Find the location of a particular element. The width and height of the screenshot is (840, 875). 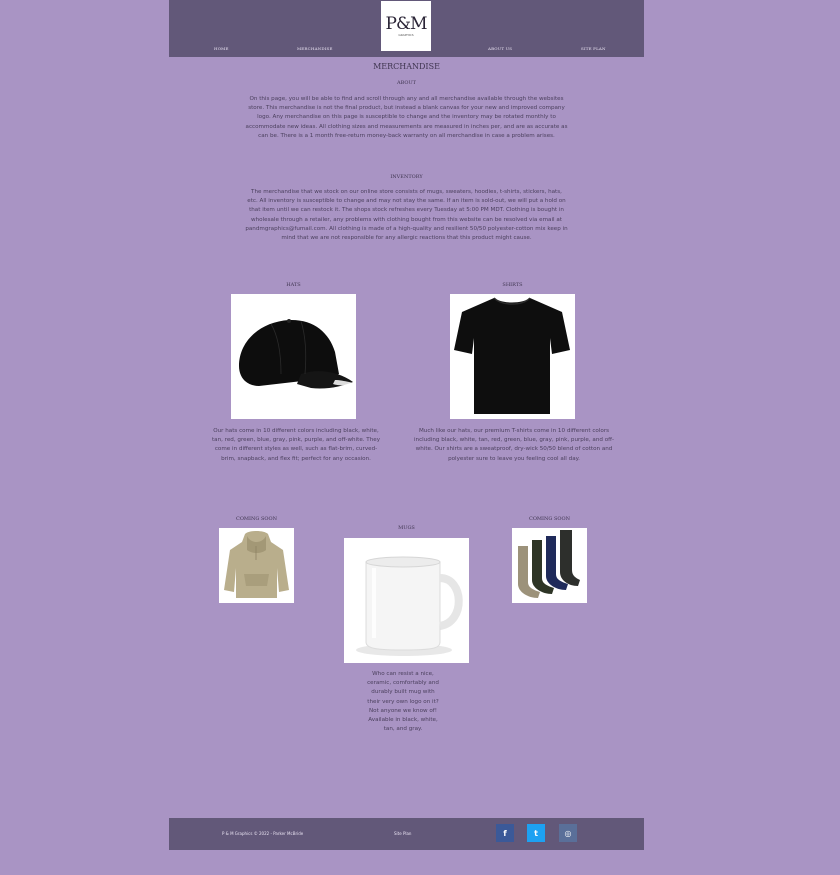

hats-heading: Hats is located at coordinates (293, 285).